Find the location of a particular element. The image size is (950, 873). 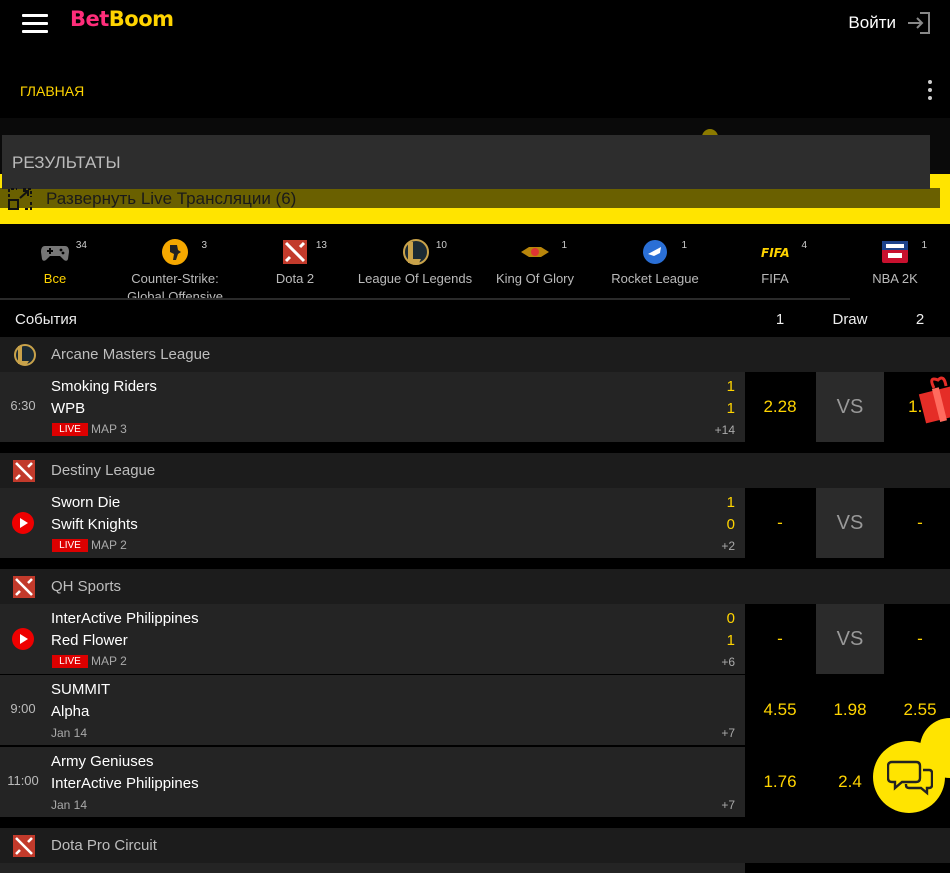

match-time: 6:30 is located at coordinates (23, 405).